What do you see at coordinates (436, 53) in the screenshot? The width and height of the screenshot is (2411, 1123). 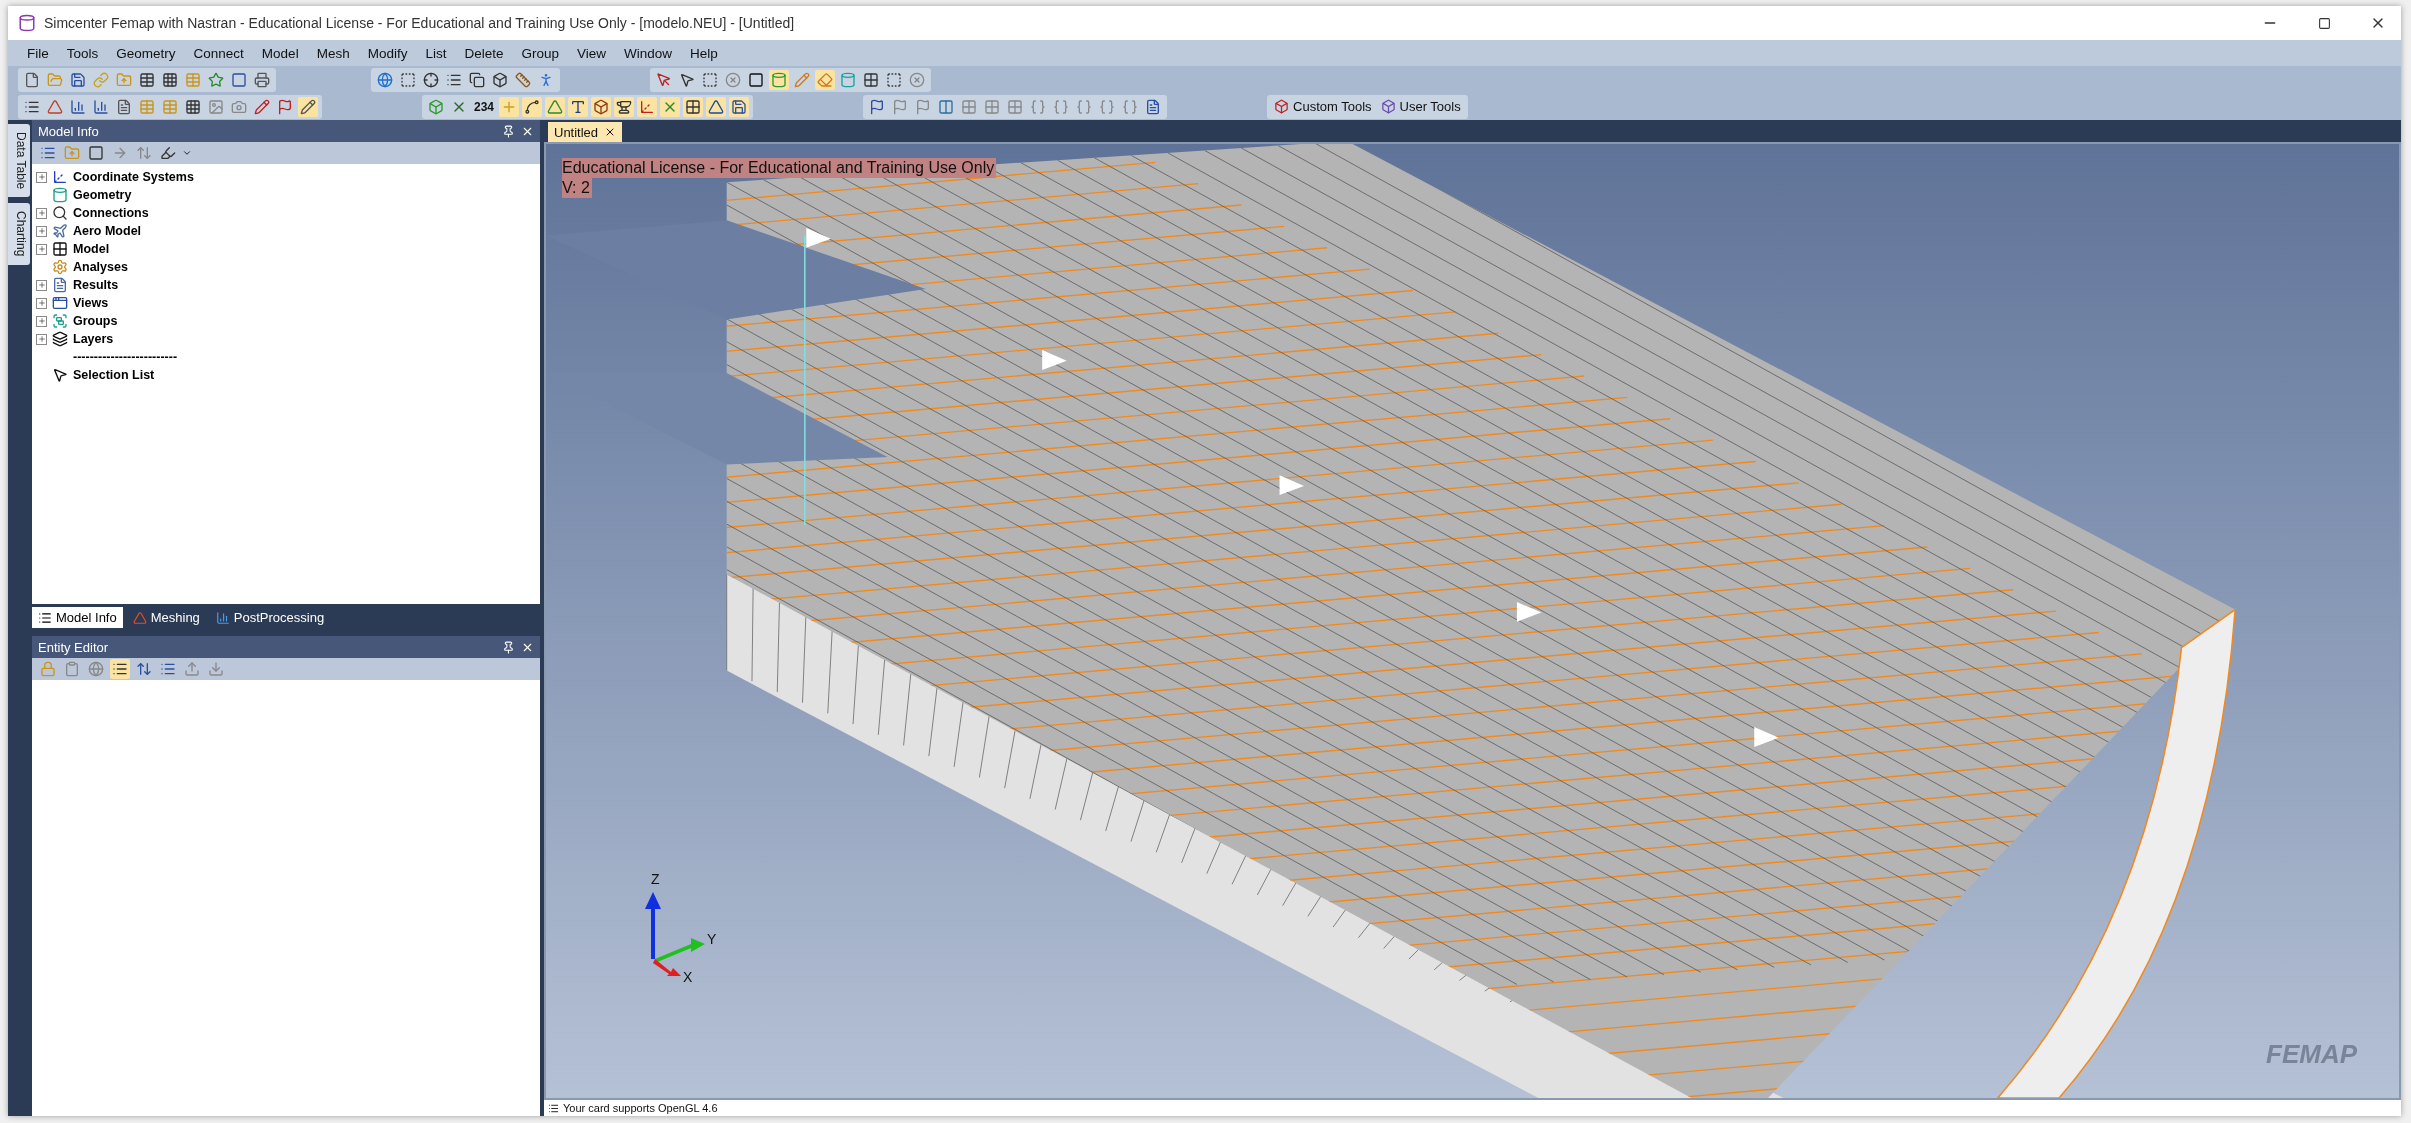 I see `menu-item: List` at bounding box center [436, 53].